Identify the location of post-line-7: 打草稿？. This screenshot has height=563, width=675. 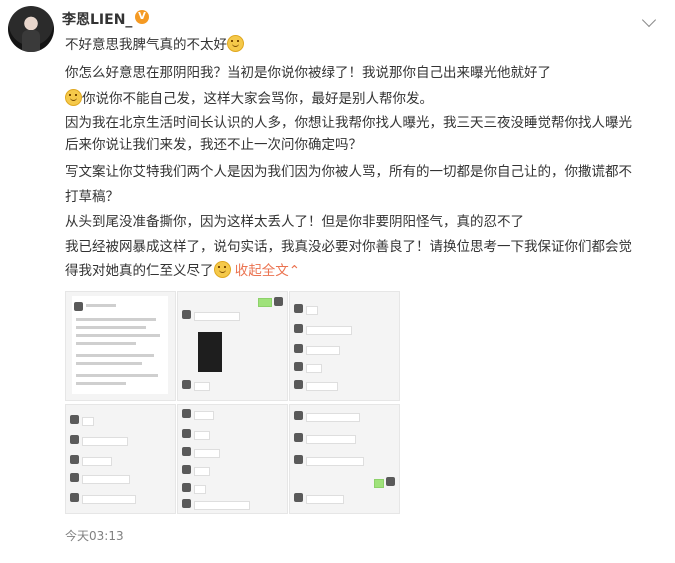
(92, 197).